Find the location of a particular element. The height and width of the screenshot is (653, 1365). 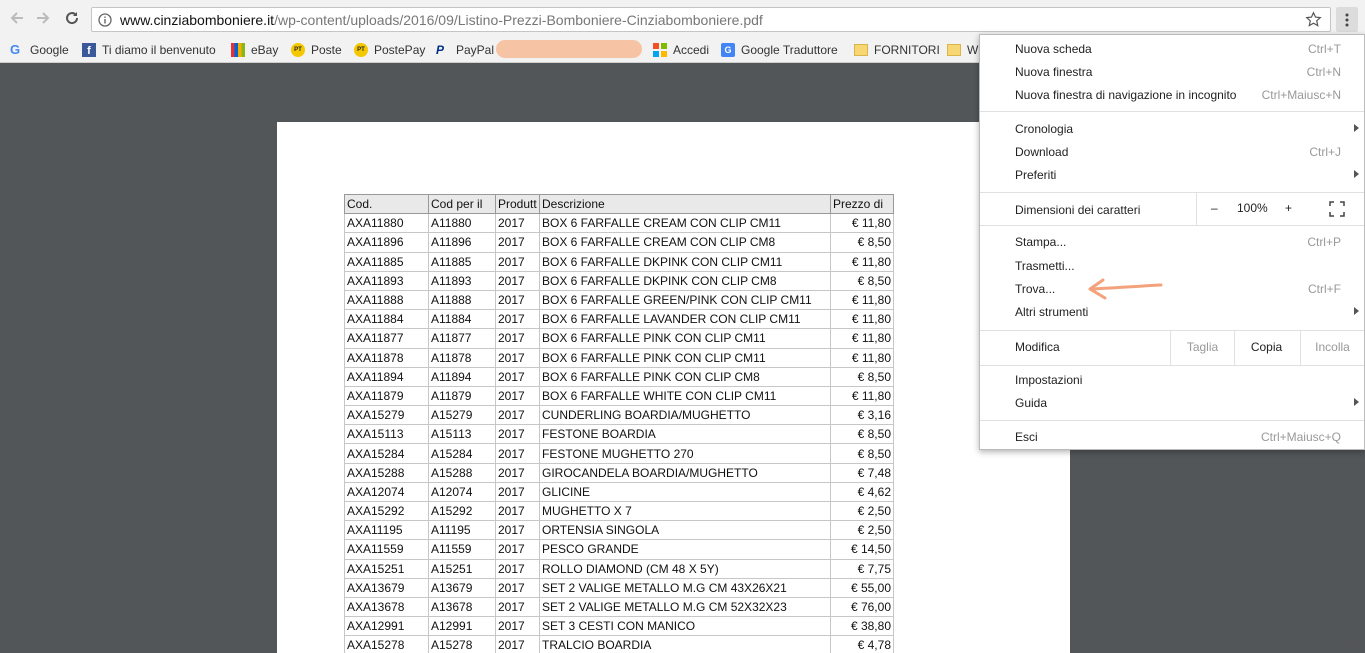

menu-shortcut: Ctrl+T is located at coordinates (1324, 49).